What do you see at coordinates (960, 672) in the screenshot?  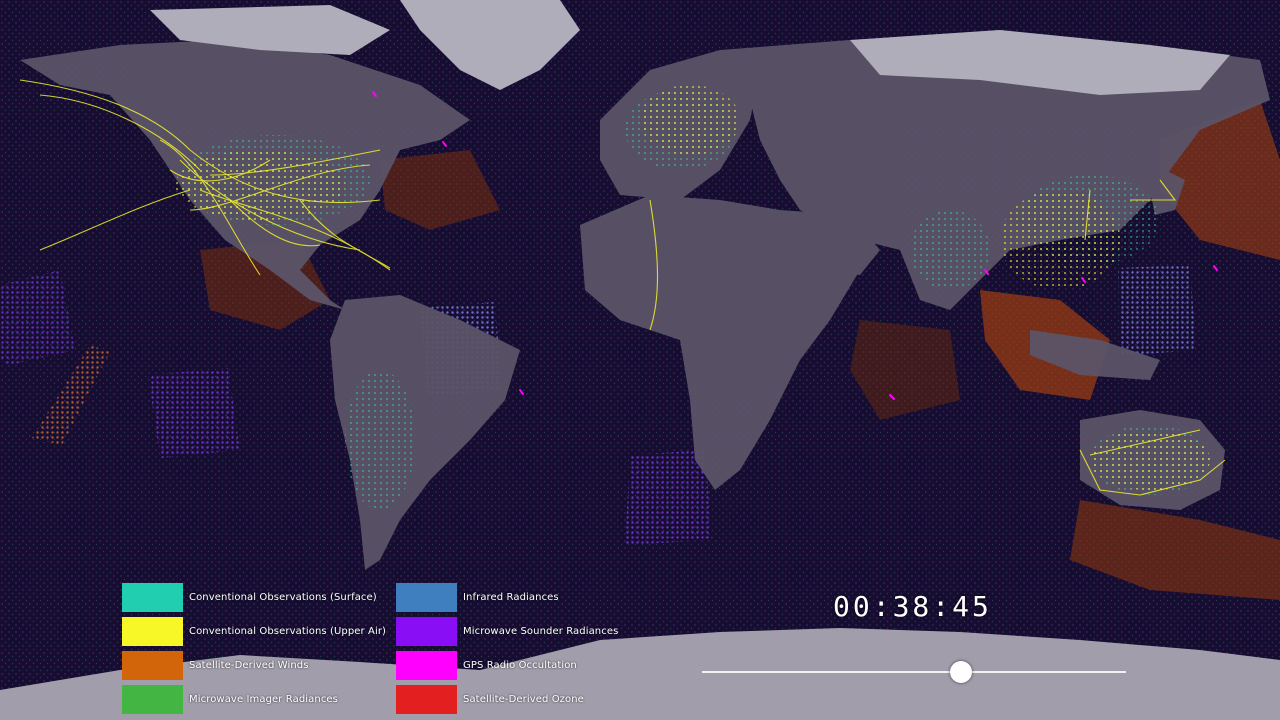 I see `timeline-slider-thumb` at bounding box center [960, 672].